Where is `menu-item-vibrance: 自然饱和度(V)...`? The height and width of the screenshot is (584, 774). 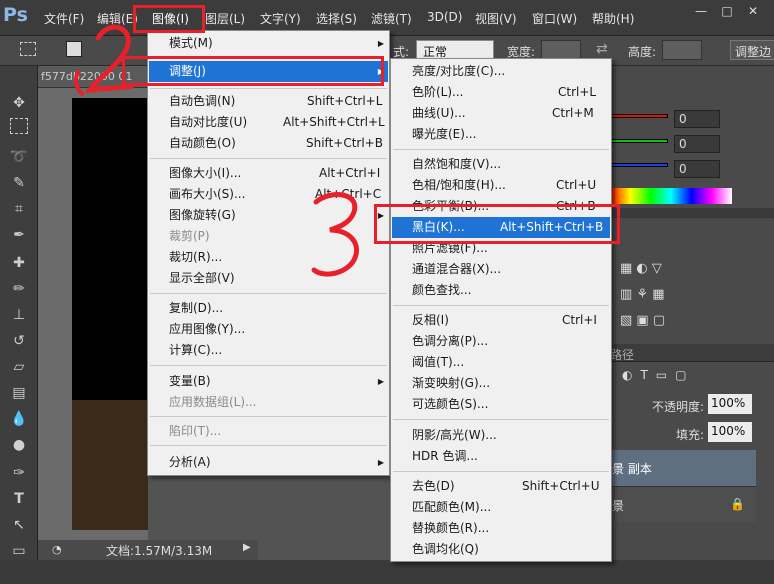
menu-item-vibrance: 自然饱和度(V)... is located at coordinates (501, 164).